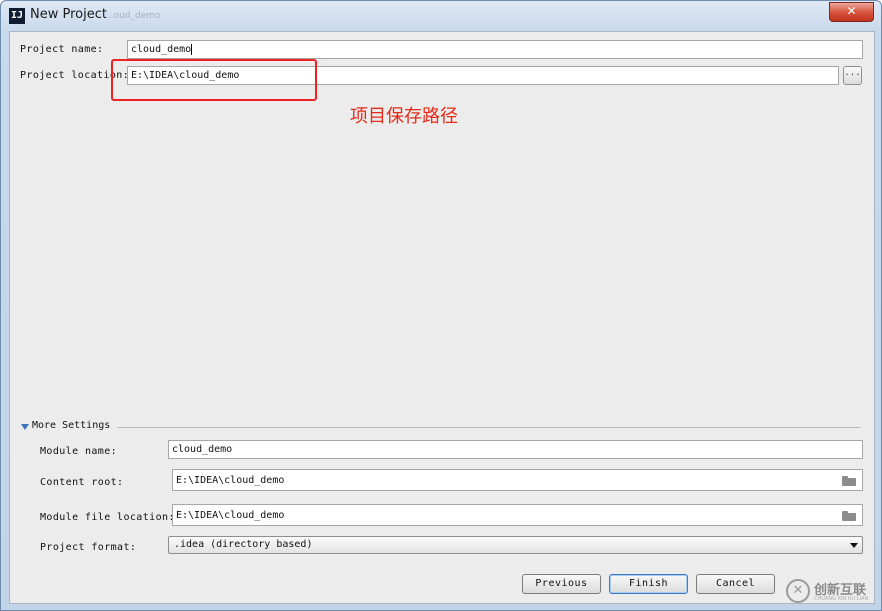  Describe the element at coordinates (71, 425) in the screenshot. I see `more-settings-label: More Settings` at that location.